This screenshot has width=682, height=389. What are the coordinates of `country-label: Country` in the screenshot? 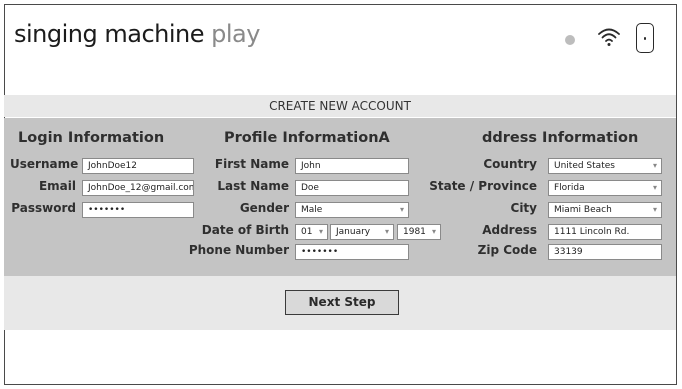 It's located at (510, 164).